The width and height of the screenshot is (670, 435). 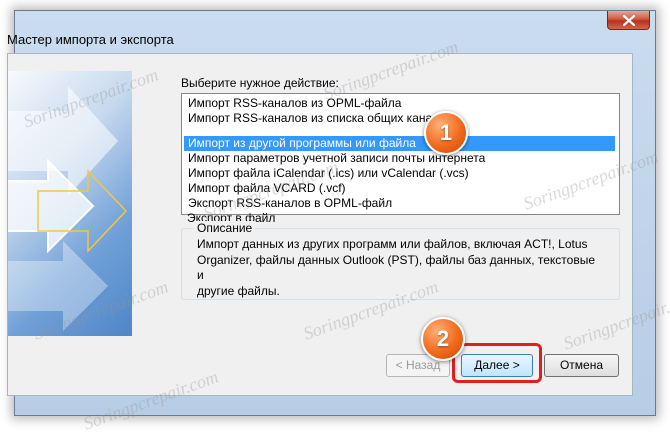 I want to click on highlight-box, so click(x=497, y=363).